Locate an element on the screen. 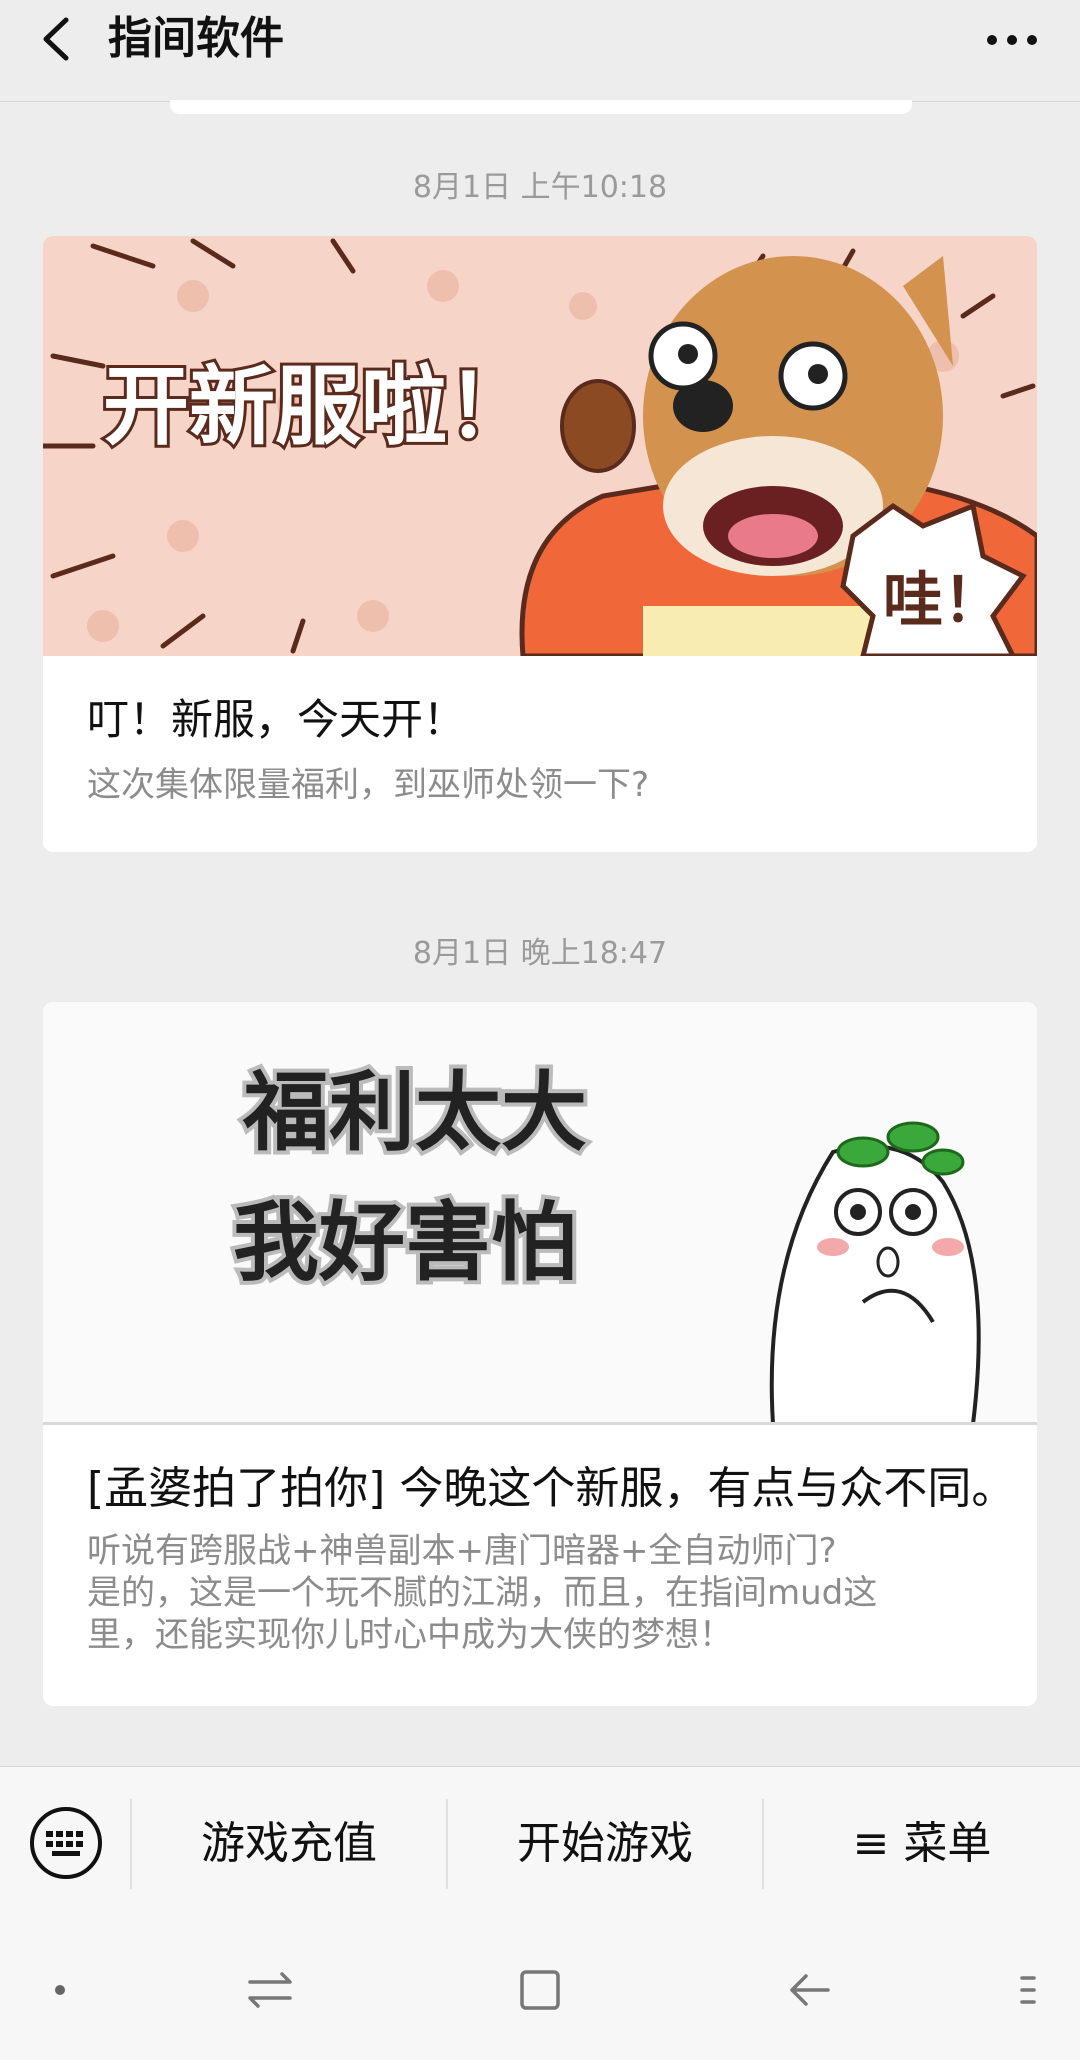  banner-divider is located at coordinates (540, 1423).